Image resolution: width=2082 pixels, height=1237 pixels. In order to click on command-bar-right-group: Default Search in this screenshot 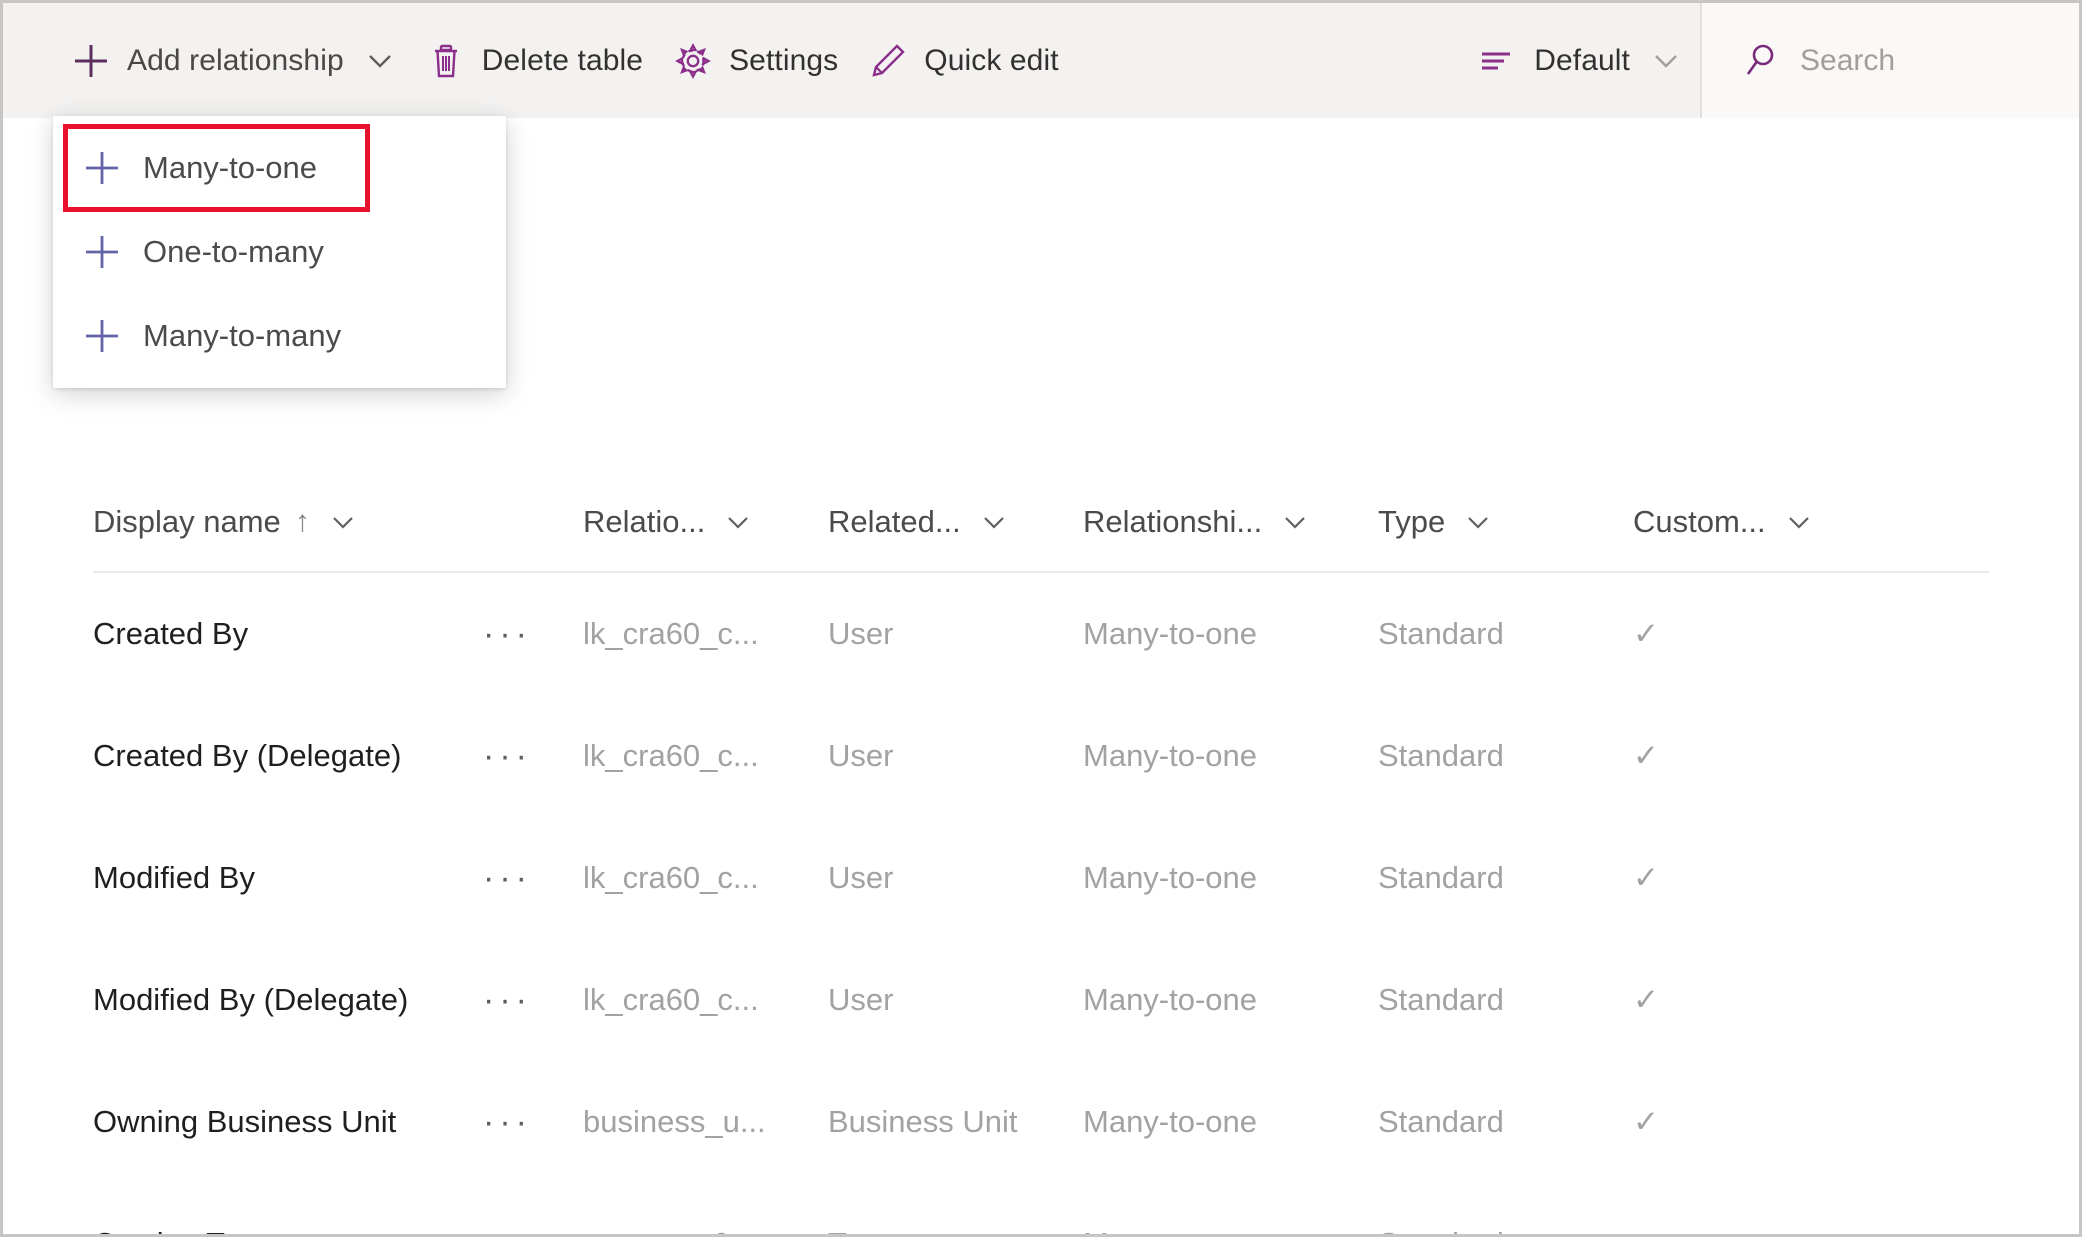, I will do `click(1771, 60)`.